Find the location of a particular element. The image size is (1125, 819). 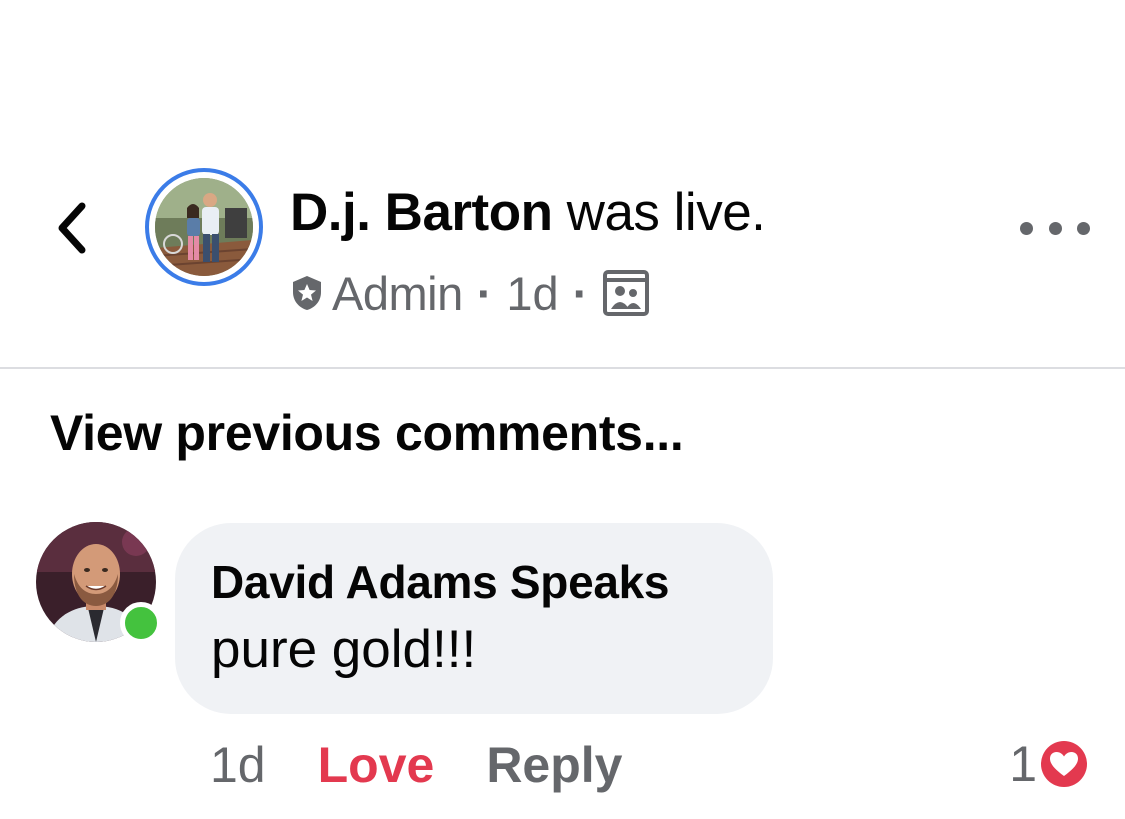

comment-actions: 1d Love Reply is located at coordinates (416, 765).